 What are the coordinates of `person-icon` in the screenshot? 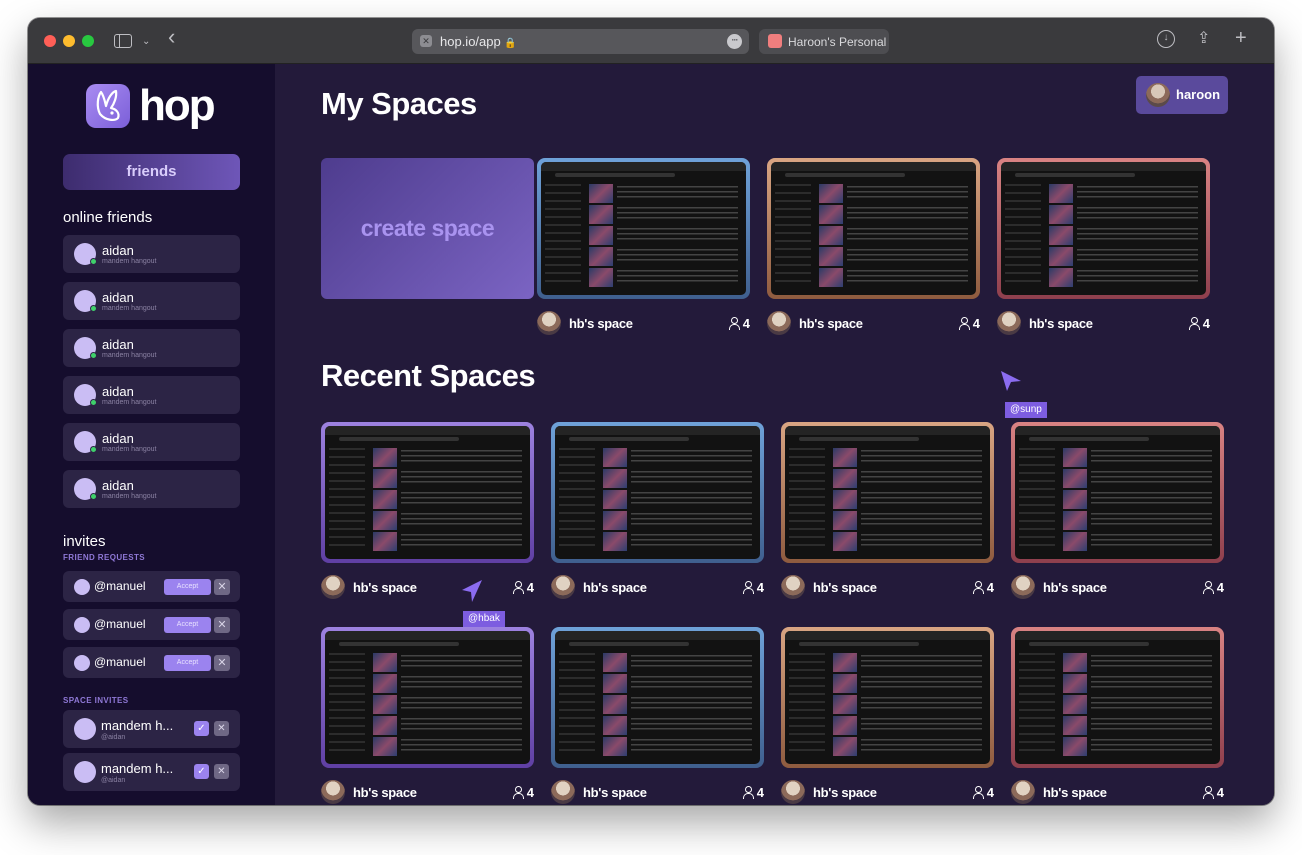 It's located at (978, 792).